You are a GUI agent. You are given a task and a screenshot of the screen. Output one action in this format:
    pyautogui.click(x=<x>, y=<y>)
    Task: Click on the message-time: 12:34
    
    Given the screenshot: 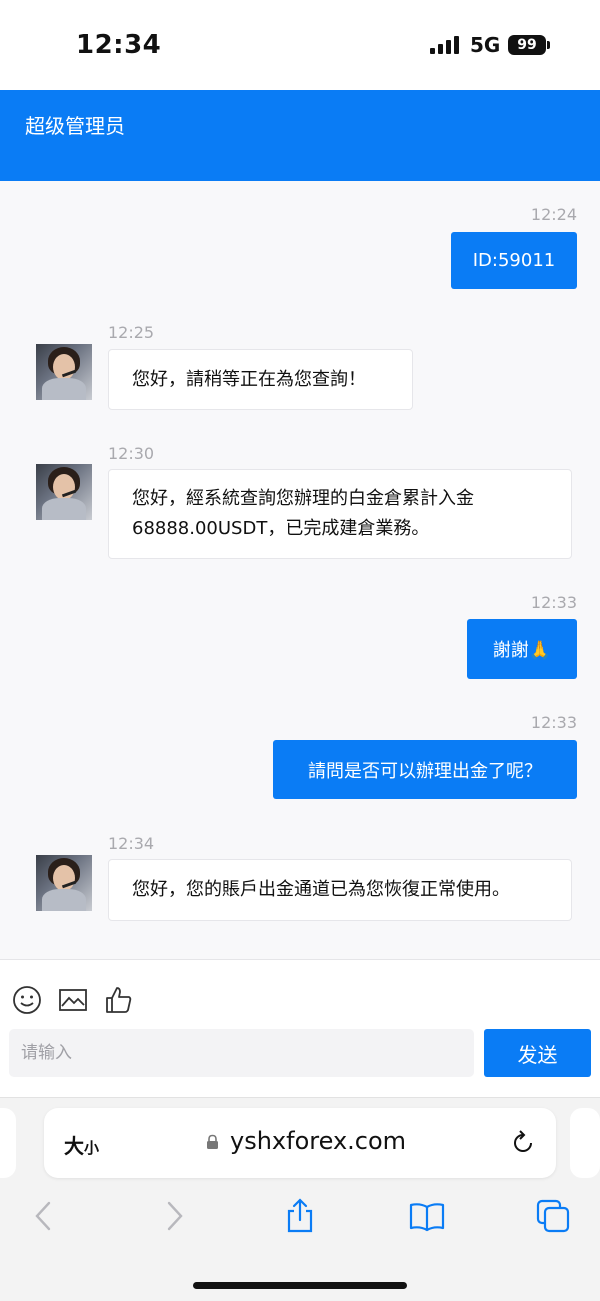 What is the action you would take?
    pyautogui.click(x=131, y=843)
    